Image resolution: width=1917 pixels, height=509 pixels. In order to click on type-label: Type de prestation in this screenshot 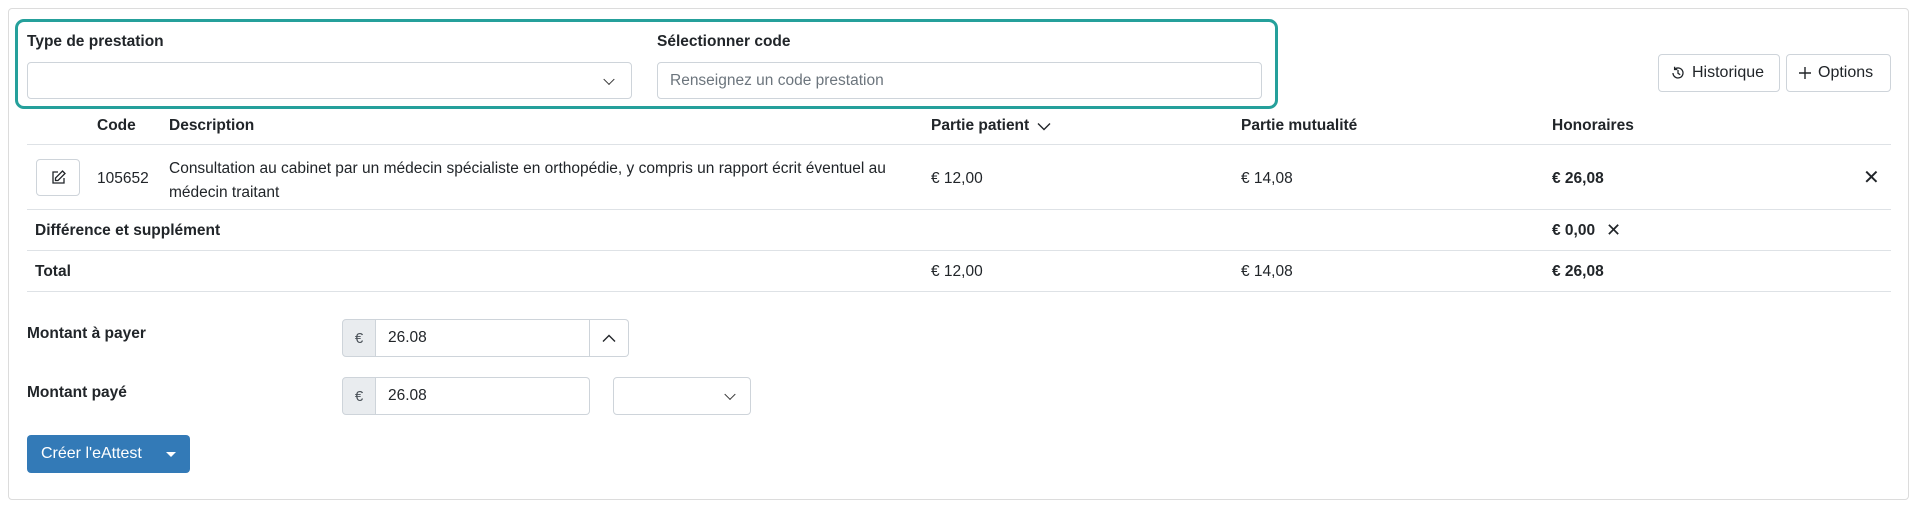, I will do `click(95, 41)`.